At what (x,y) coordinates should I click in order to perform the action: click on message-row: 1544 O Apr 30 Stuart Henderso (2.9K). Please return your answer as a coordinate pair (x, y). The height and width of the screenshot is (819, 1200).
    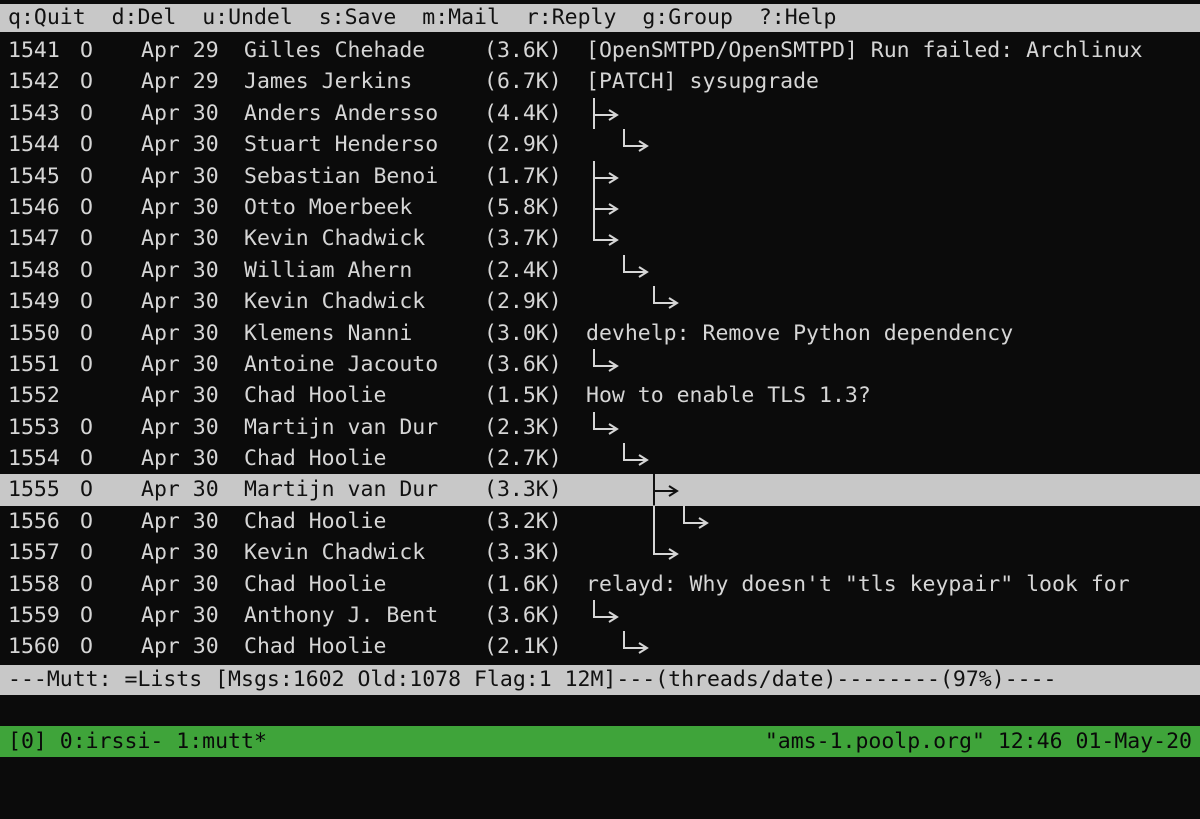
    Looking at the image, I should click on (600, 144).